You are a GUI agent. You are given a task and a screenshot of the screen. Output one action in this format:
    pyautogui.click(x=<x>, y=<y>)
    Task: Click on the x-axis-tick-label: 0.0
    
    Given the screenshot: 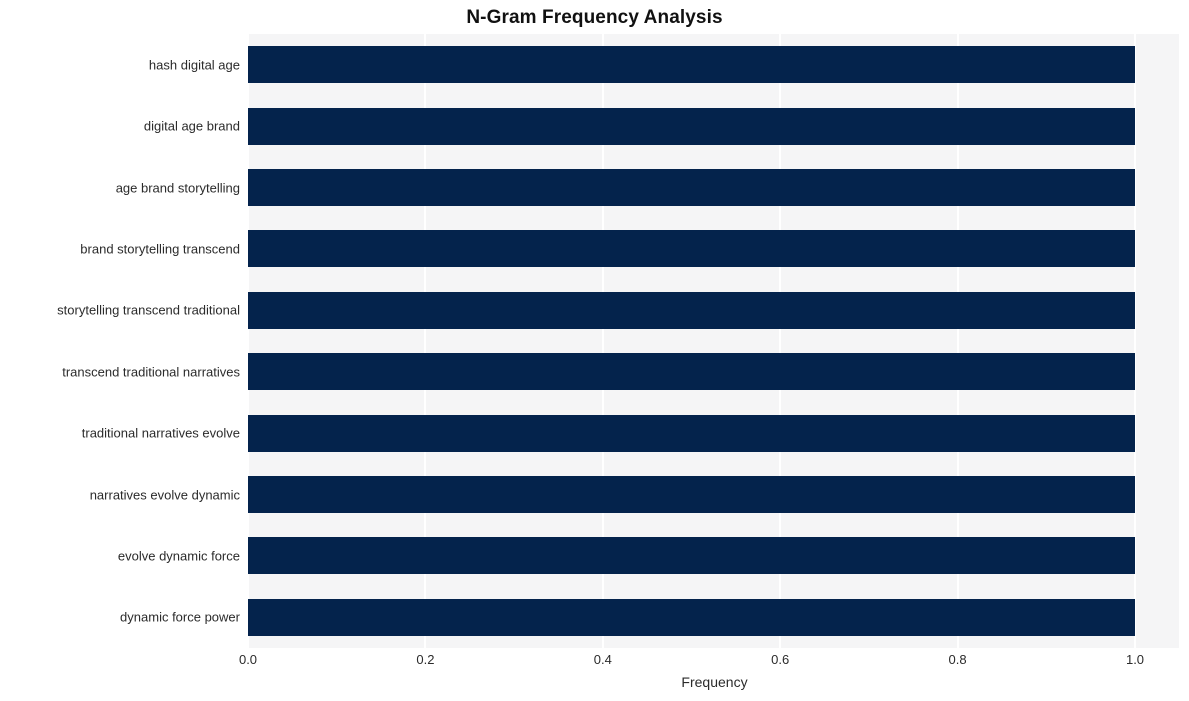 What is the action you would take?
    pyautogui.click(x=248, y=659)
    